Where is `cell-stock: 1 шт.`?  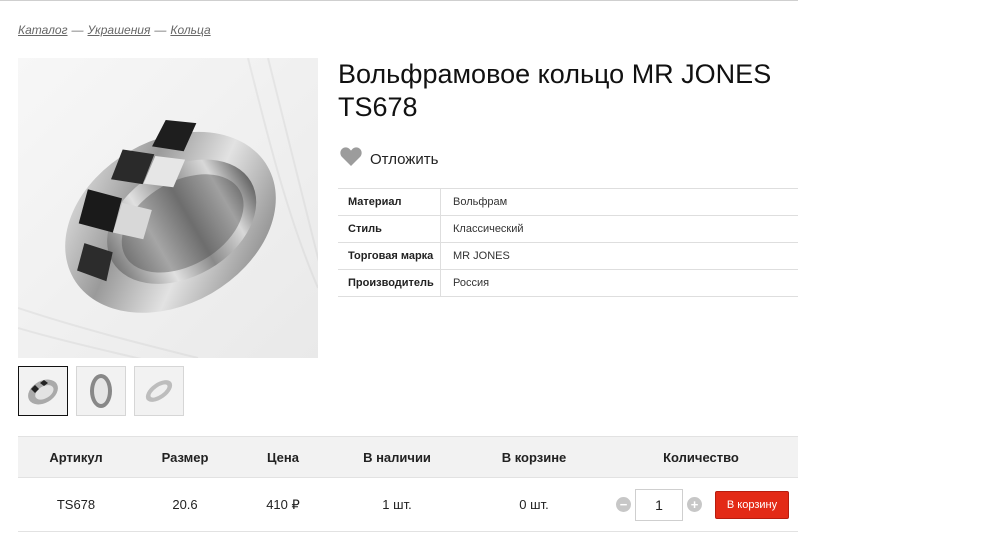
cell-stock: 1 шт. is located at coordinates (397, 504).